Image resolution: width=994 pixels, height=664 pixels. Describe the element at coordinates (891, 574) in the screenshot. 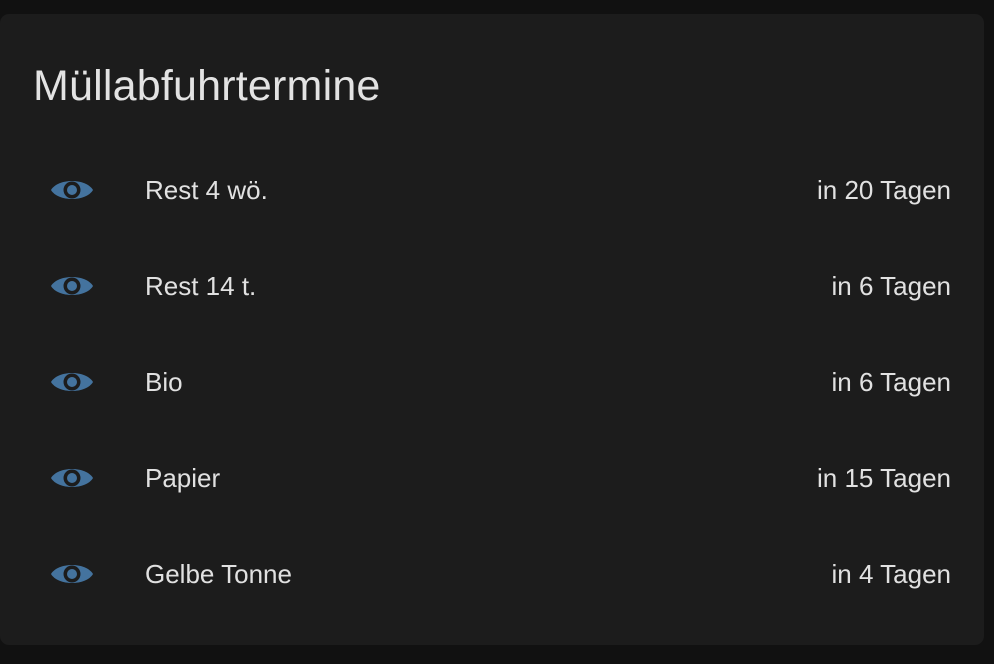

I see `entity-state: in 4 Tagen` at that location.